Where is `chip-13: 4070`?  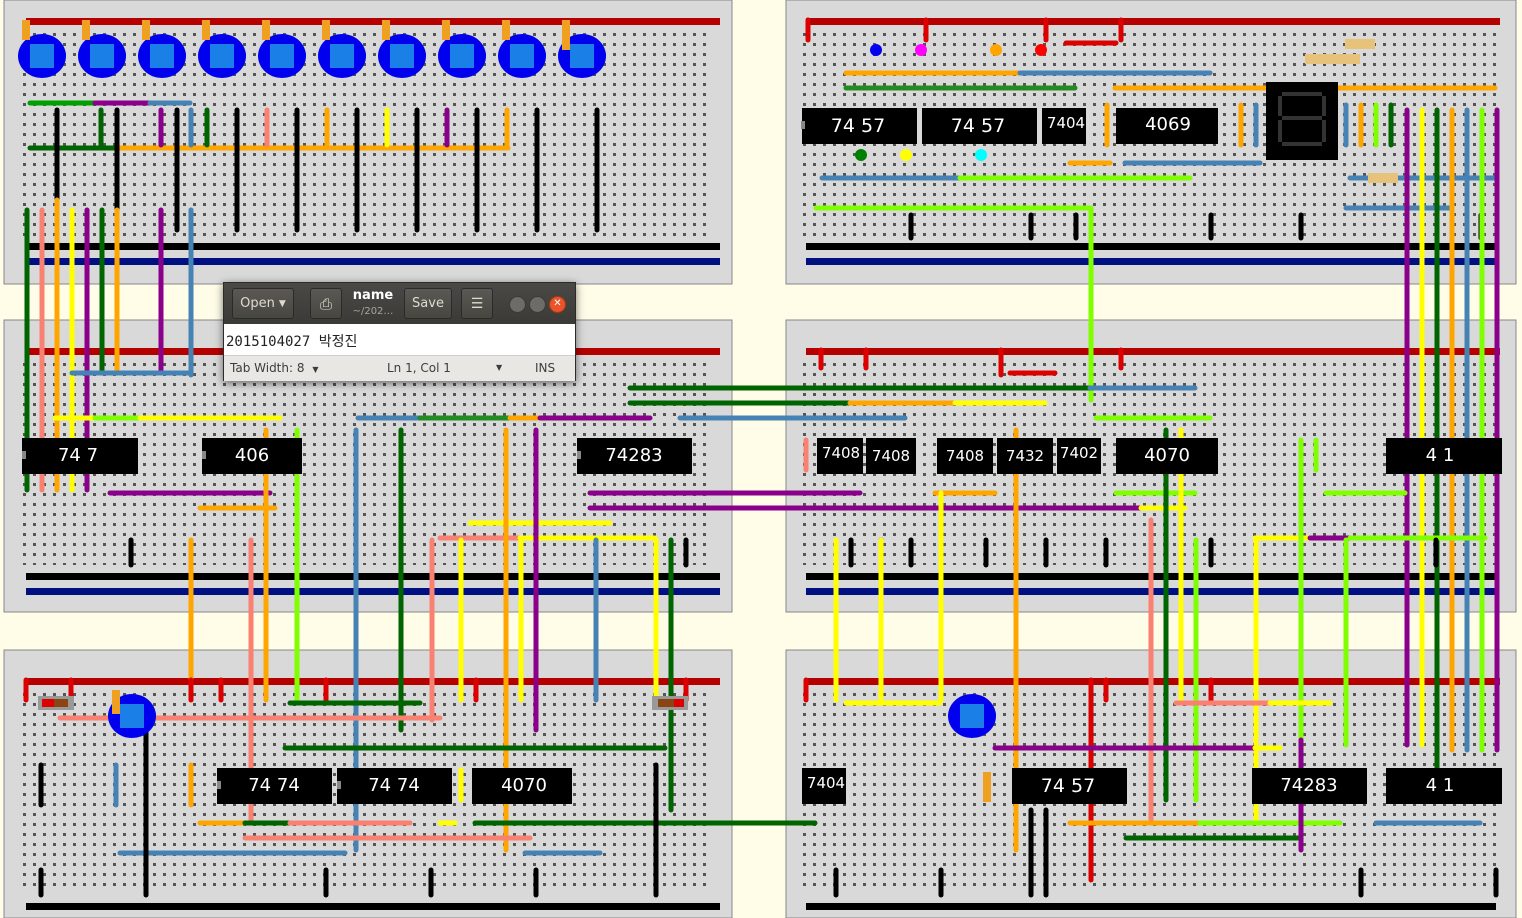 chip-13: 4070 is located at coordinates (1167, 456).